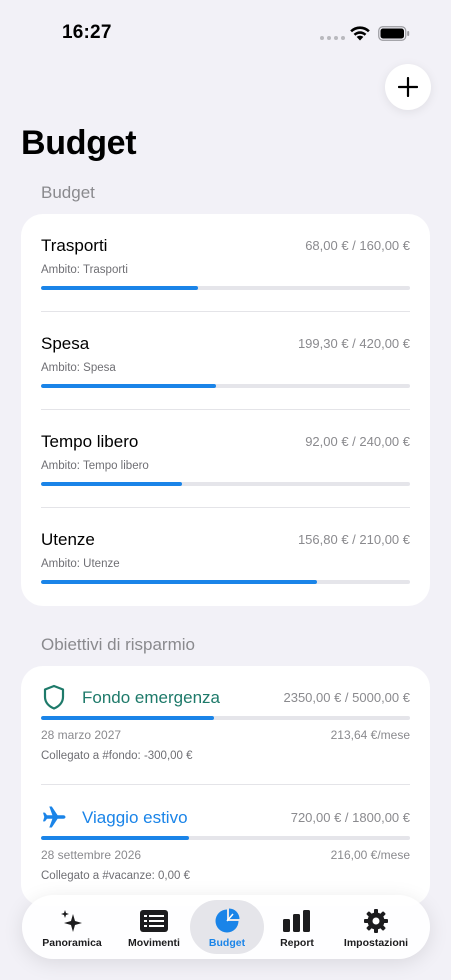 This screenshot has height=980, width=451. Describe the element at coordinates (79, 143) in the screenshot. I see `page-title: Budget` at that location.